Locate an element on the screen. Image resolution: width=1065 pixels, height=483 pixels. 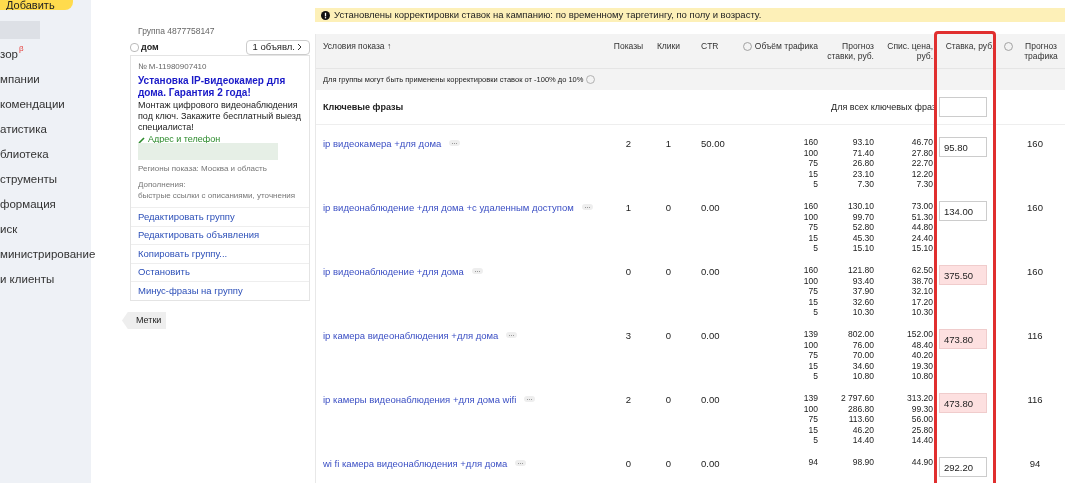
forecast-value: 26.80 is located at coordinates (863, 163).